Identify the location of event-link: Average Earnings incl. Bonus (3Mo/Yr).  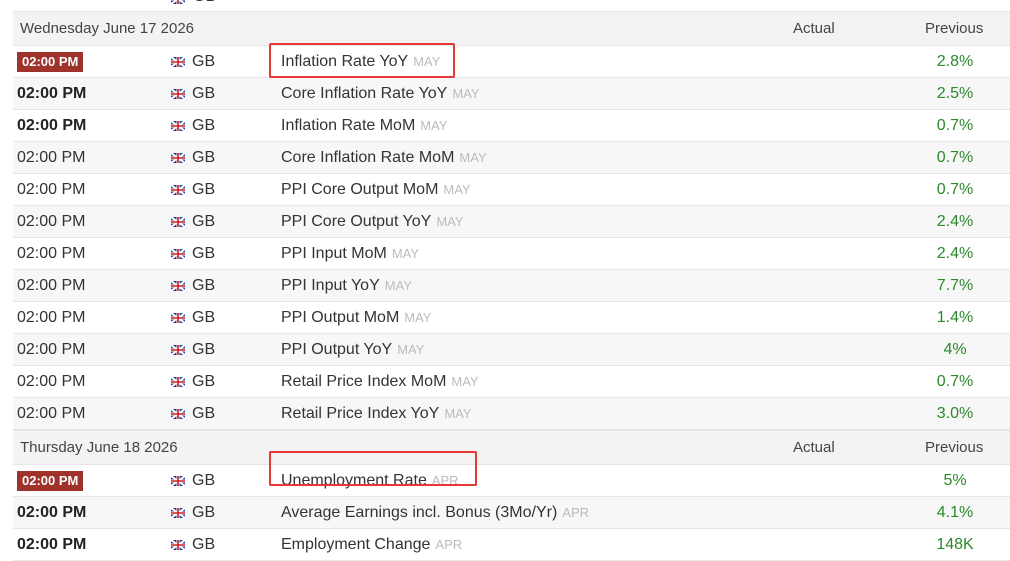
(419, 513).